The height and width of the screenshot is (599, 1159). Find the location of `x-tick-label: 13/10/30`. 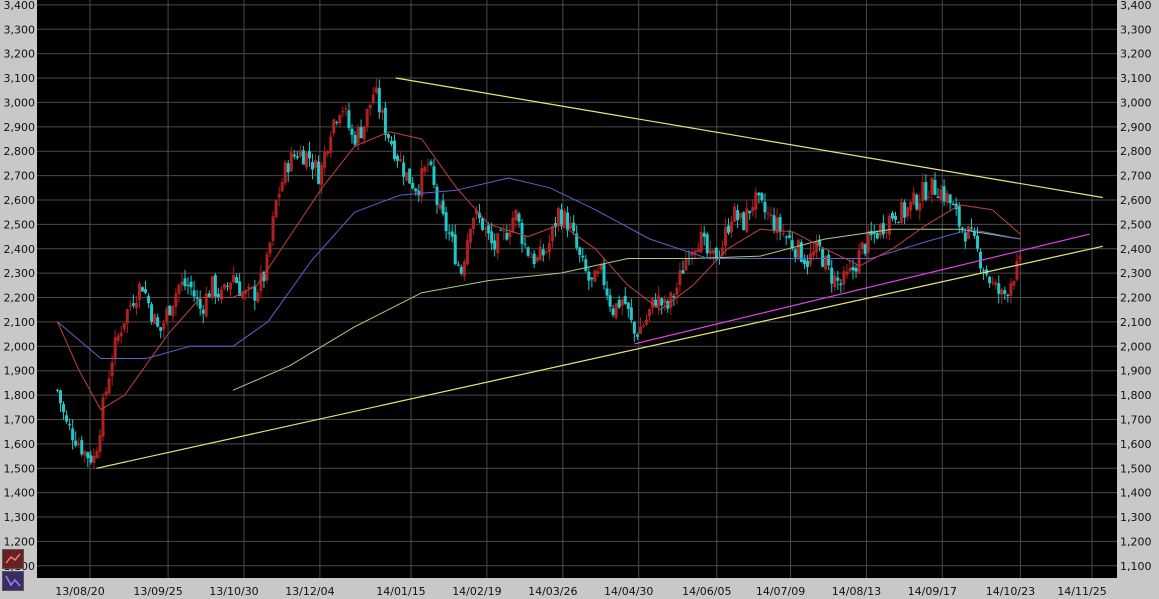

x-tick-label: 13/10/30 is located at coordinates (233, 591).